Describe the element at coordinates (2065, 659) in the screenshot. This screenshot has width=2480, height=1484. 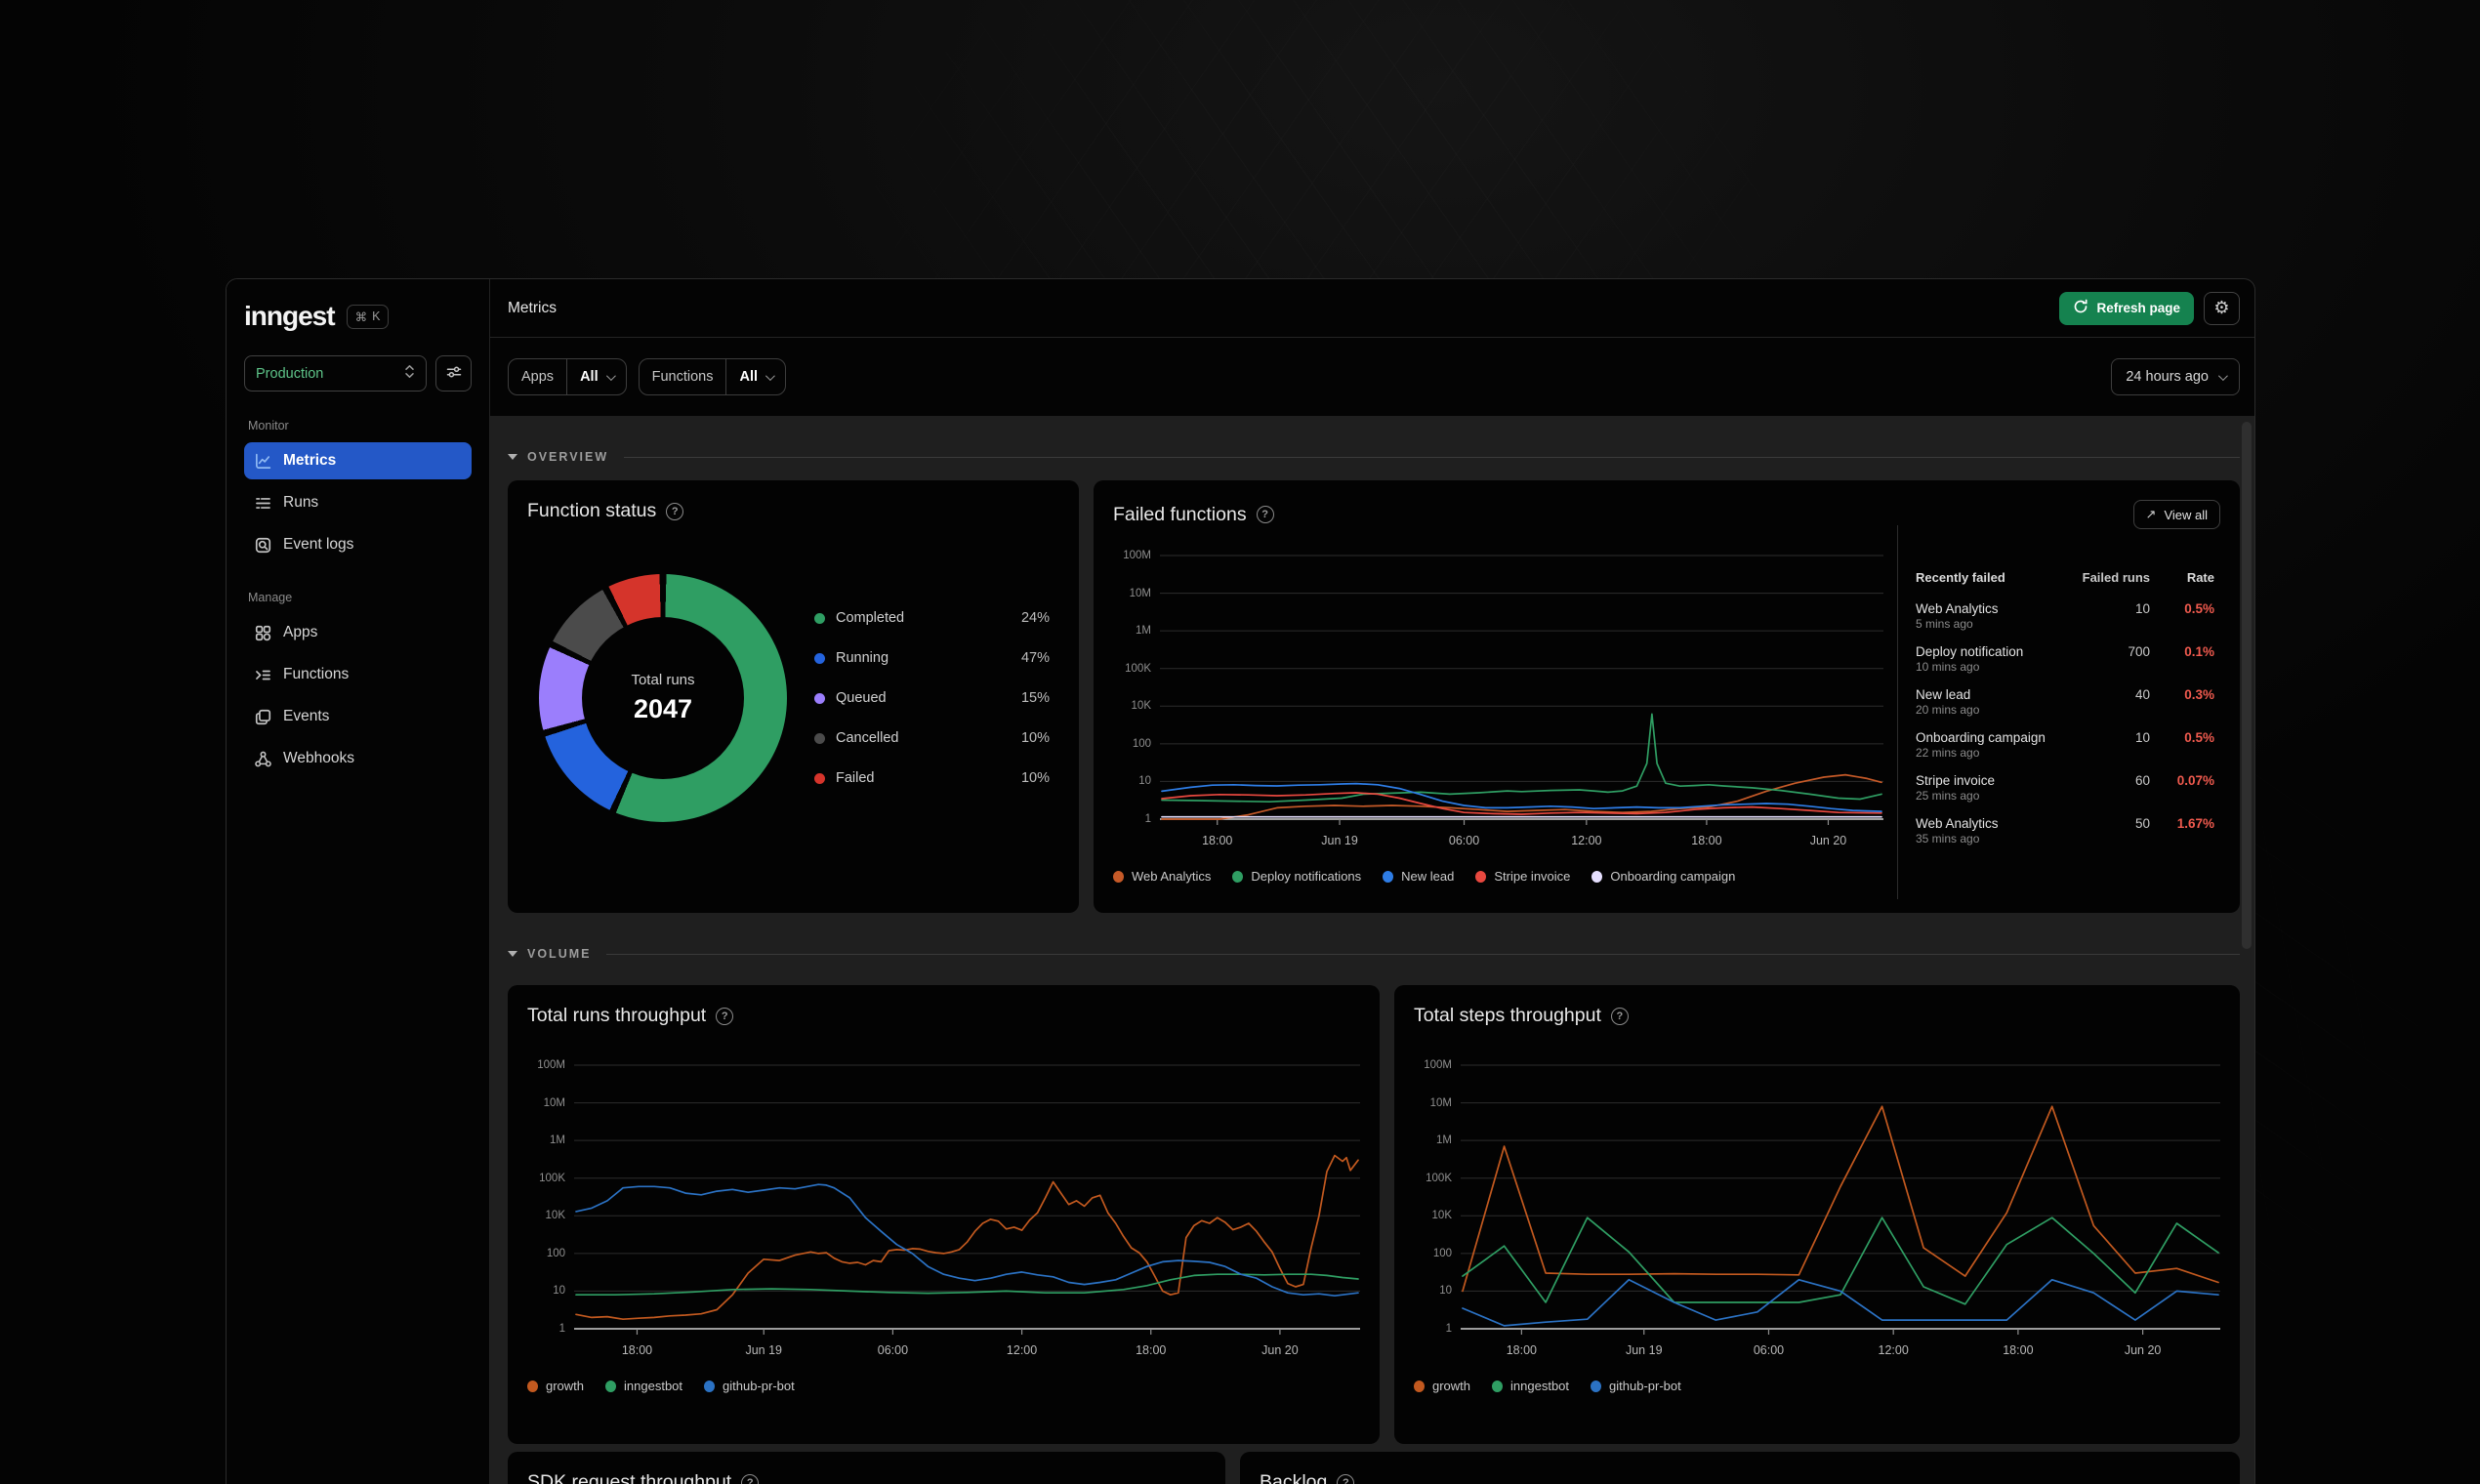
I see `table-row: Deploy notification 10 mins ago 700 0.1%` at that location.